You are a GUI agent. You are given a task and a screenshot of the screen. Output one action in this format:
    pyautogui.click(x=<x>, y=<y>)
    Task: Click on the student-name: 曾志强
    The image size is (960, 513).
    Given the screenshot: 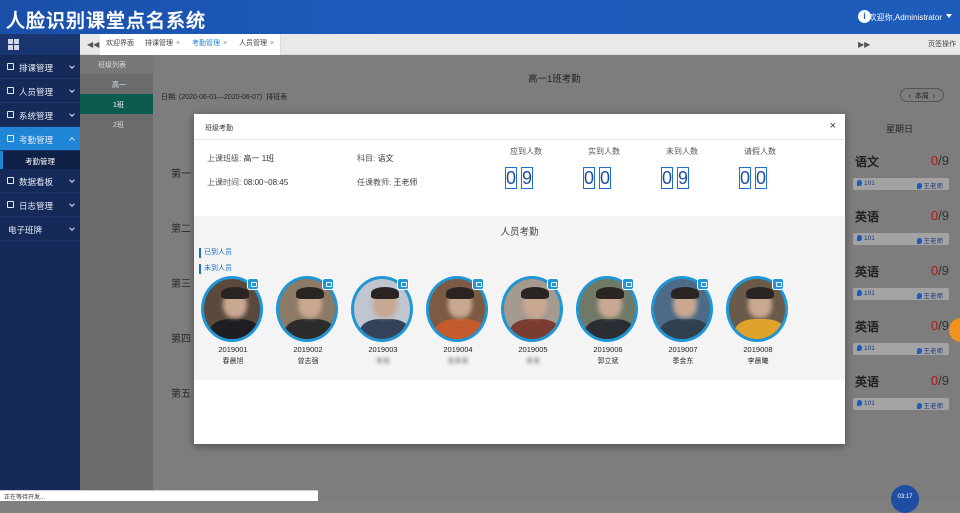 What is the action you would take?
    pyautogui.click(x=308, y=361)
    